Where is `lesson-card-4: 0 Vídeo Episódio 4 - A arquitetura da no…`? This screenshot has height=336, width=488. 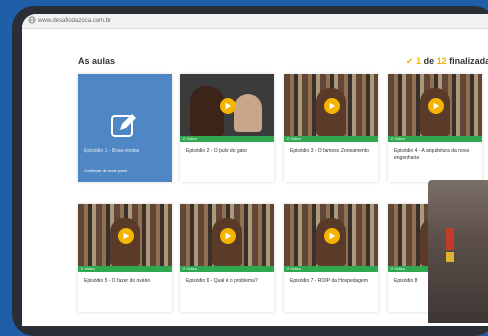 lesson-card-4: 0 Vídeo Episódio 4 - A arquitetura da no… is located at coordinates (435, 128).